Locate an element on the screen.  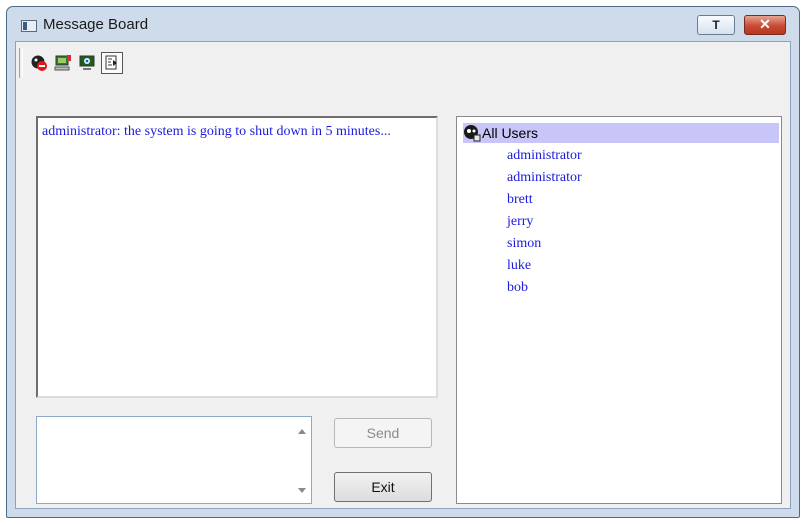
compose-scrollbar is located at coordinates (302, 460).